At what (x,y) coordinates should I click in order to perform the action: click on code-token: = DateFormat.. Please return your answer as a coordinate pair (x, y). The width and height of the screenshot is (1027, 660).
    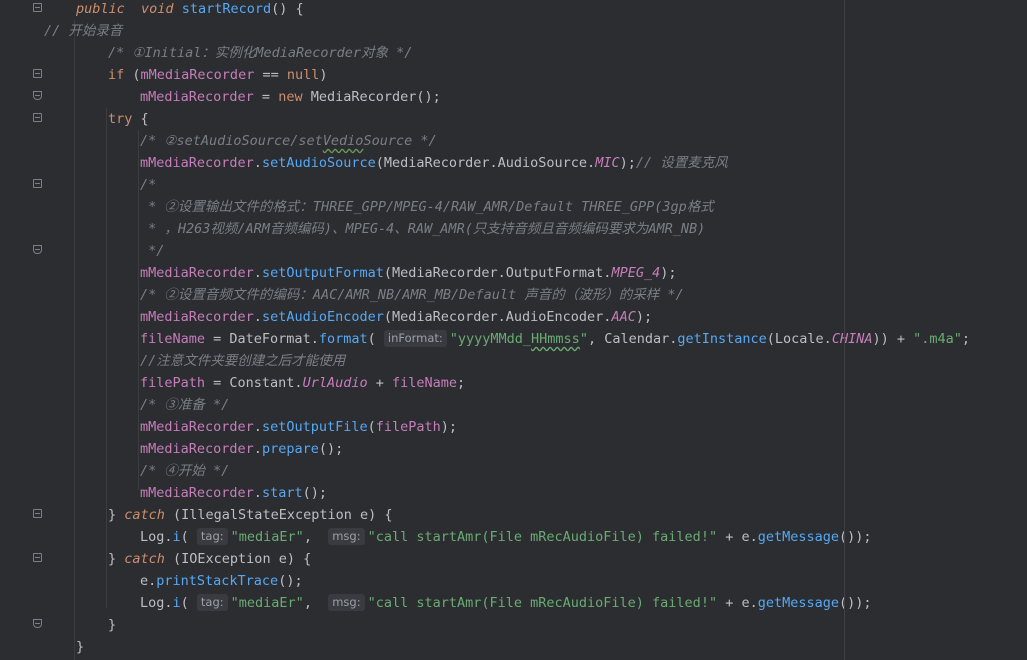
    Looking at the image, I should click on (262, 339).